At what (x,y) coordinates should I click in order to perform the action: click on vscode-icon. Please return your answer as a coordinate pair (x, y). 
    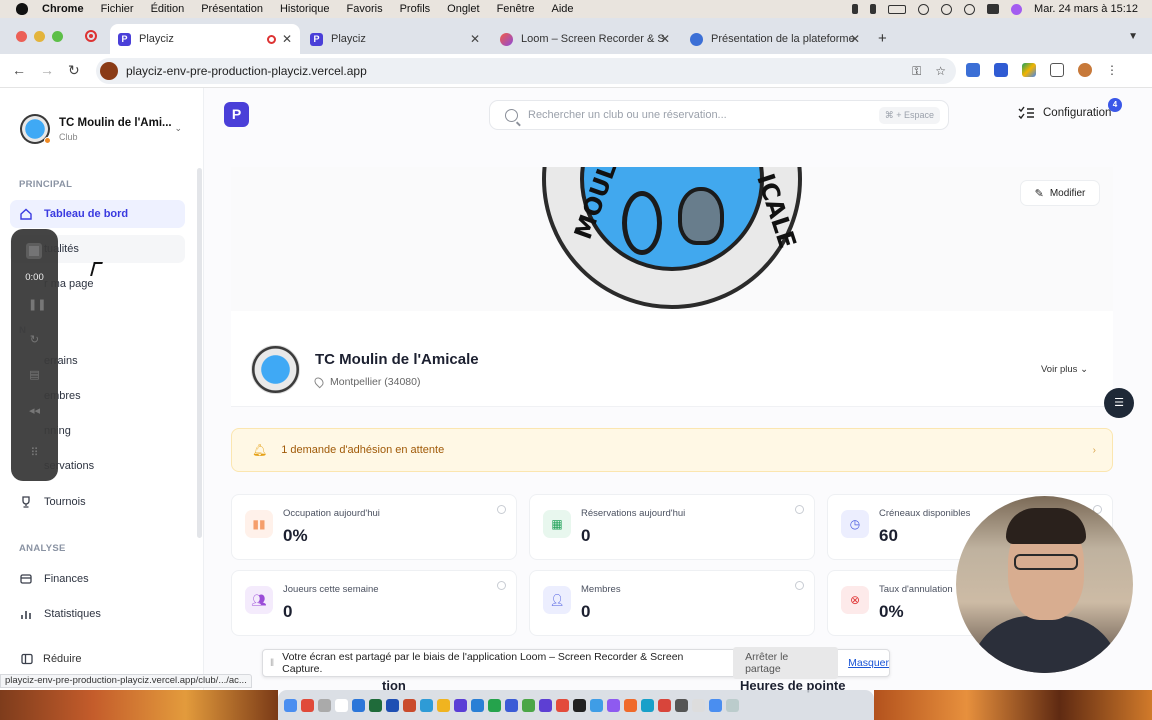
    Looking at the image, I should click on (477, 705).